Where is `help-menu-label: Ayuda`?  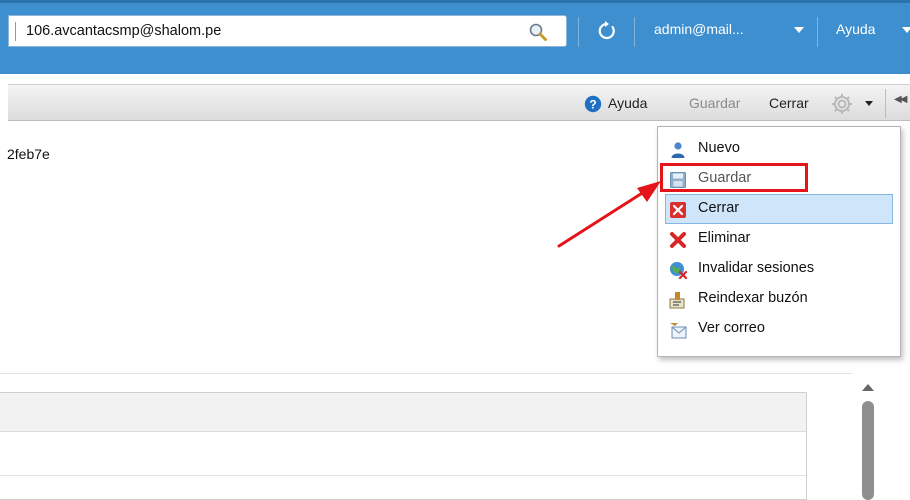 help-menu-label: Ayuda is located at coordinates (855, 29).